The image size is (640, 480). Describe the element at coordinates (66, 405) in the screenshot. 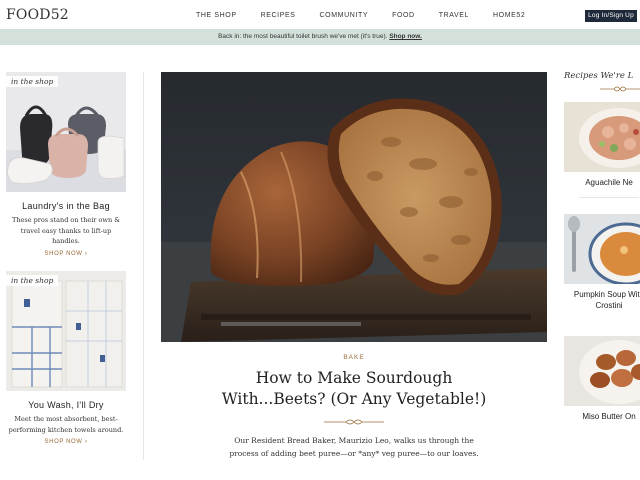

I see `card-title: You Wash, I'll Dry` at that location.